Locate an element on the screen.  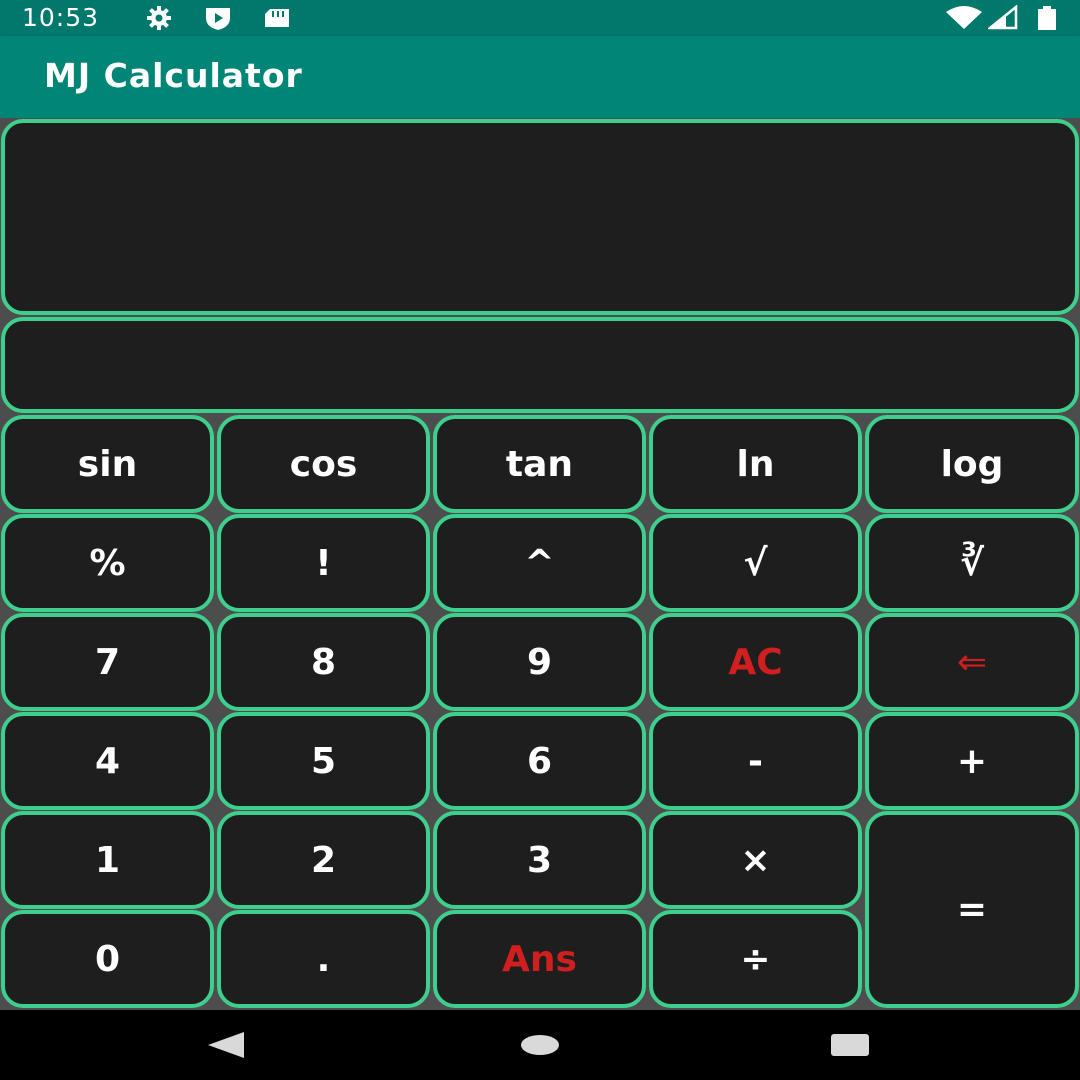
seven-button: 7 is located at coordinates (107, 662).